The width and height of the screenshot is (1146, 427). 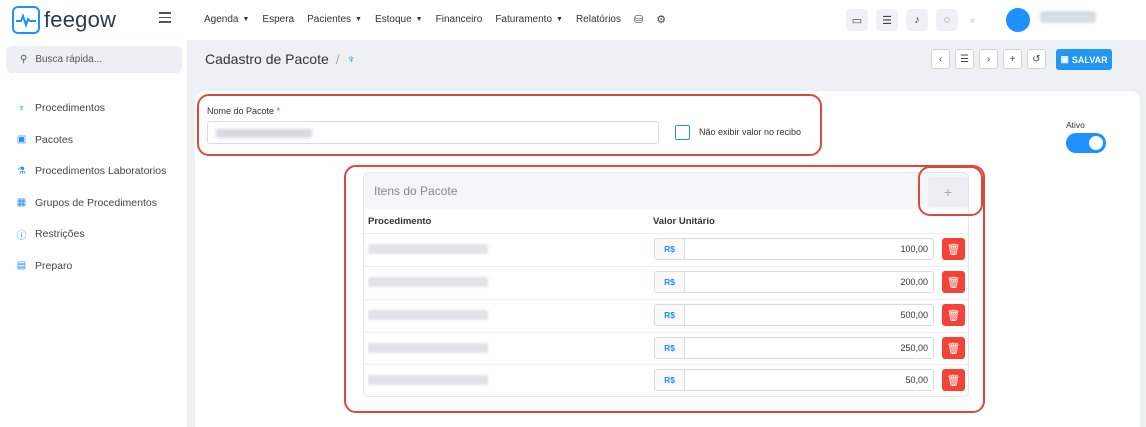 I want to click on package-icon: ▣, so click(x=21, y=139).